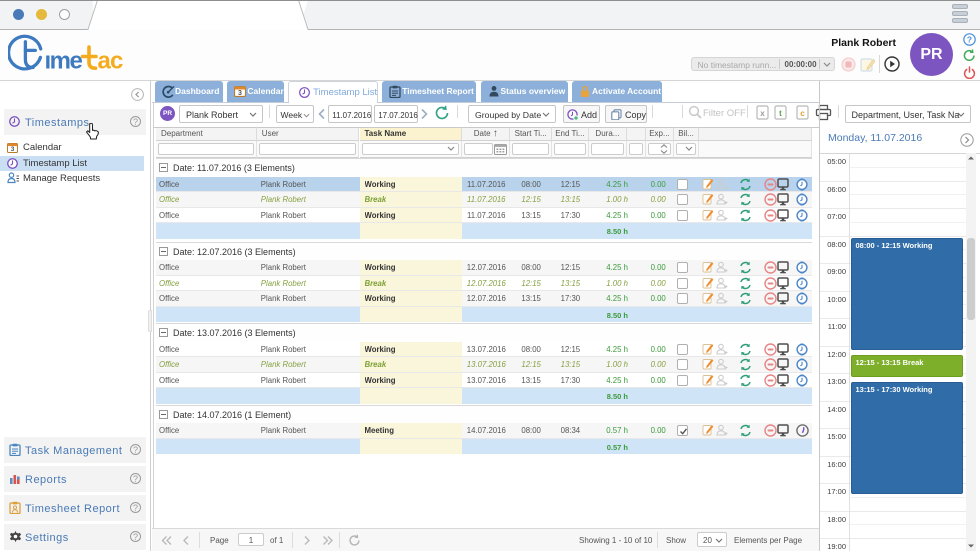  Describe the element at coordinates (780, 113) in the screenshot. I see `svg-text: t` at that location.